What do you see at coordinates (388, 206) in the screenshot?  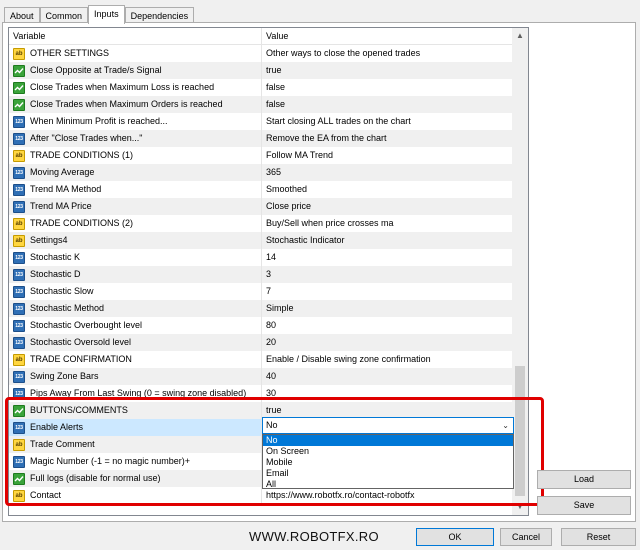 I see `value-cell: Close price` at bounding box center [388, 206].